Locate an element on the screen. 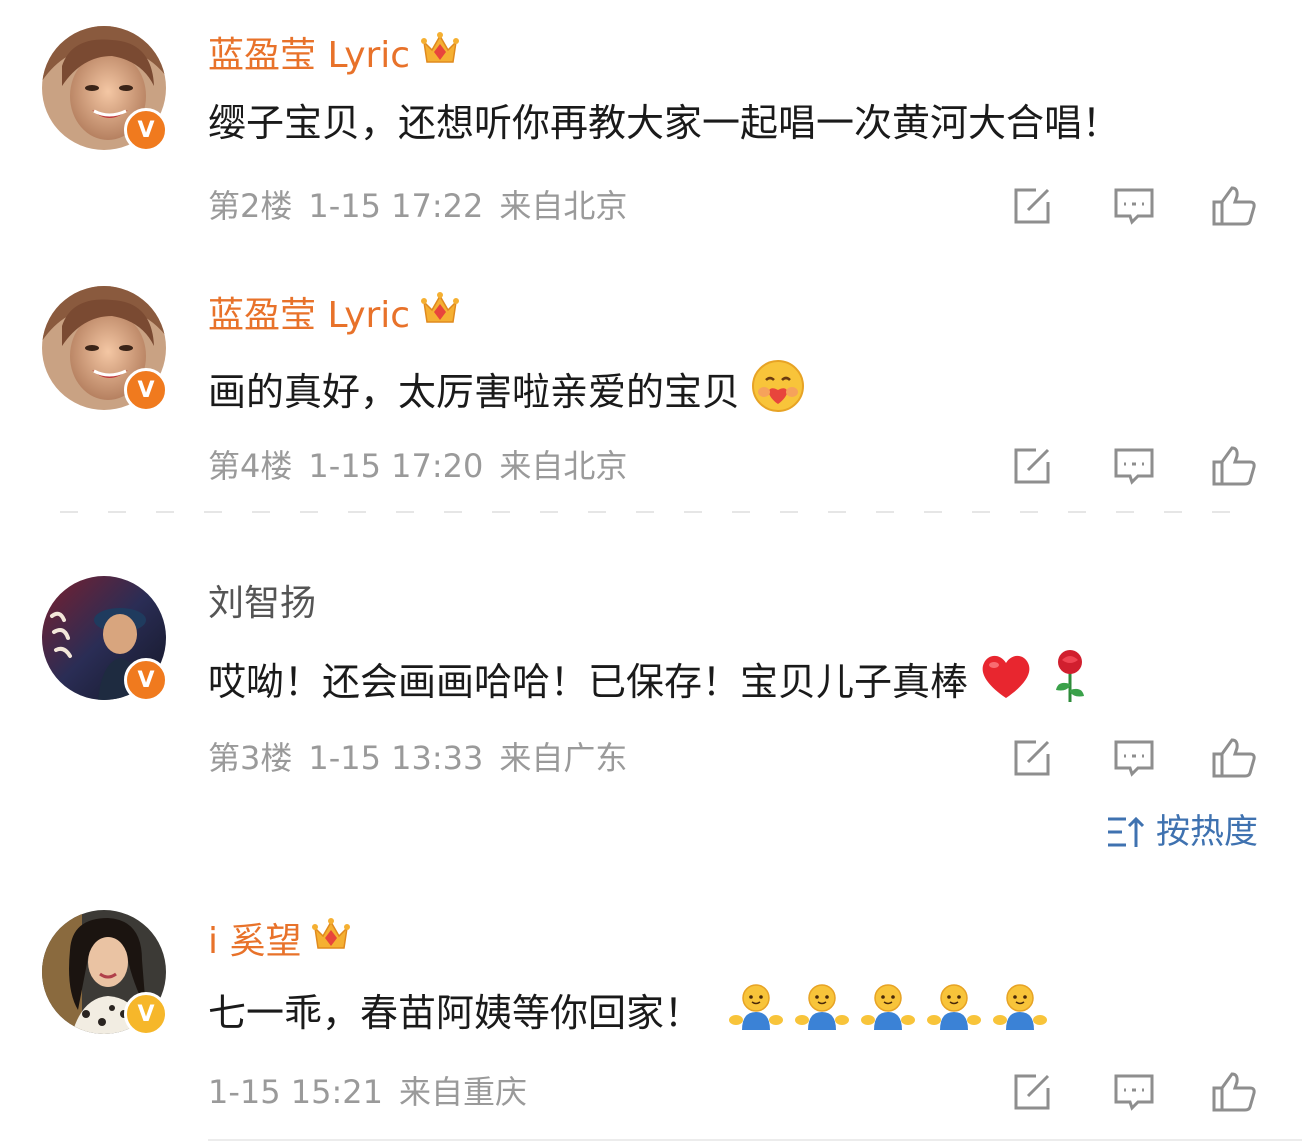 This screenshot has width=1302, height=1144. floor-number: 第3楼 is located at coordinates (250, 758).